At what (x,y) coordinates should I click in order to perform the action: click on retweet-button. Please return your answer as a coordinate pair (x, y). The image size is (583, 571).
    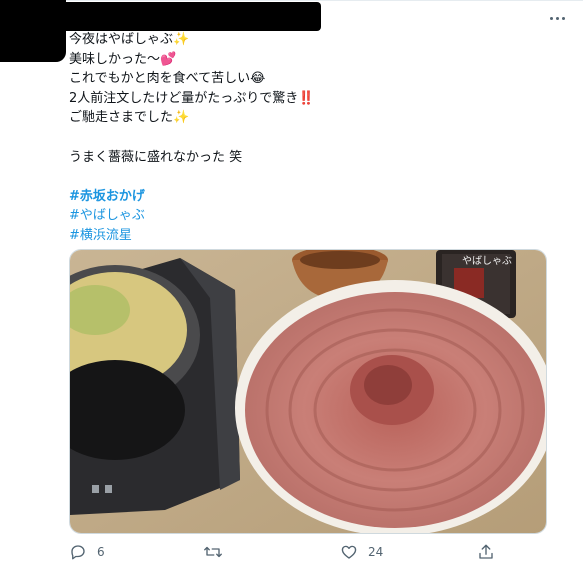
    Looking at the image, I should click on (218, 552).